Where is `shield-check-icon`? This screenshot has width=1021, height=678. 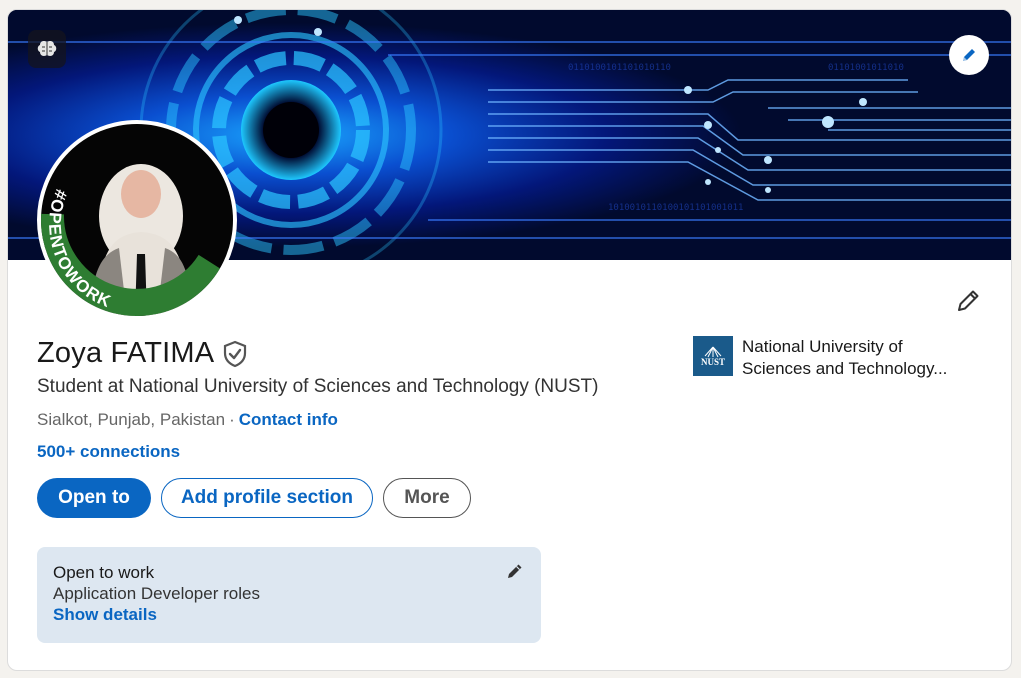 shield-check-icon is located at coordinates (235, 354).